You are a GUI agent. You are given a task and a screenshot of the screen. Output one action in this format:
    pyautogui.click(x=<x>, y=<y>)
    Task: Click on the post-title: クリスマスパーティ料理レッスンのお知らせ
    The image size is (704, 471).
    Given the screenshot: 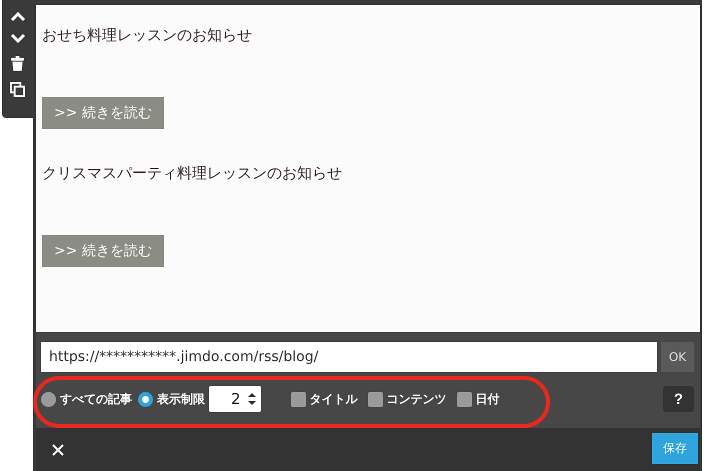 What is the action you would take?
    pyautogui.click(x=192, y=173)
    